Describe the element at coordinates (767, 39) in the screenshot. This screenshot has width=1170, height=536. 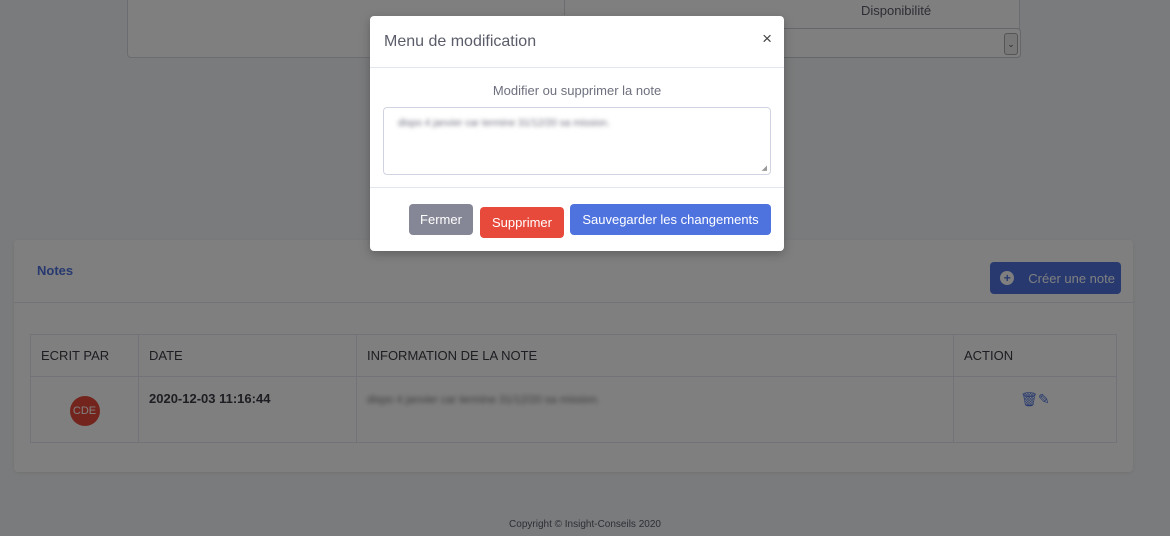
I see `close-icon: ×` at that location.